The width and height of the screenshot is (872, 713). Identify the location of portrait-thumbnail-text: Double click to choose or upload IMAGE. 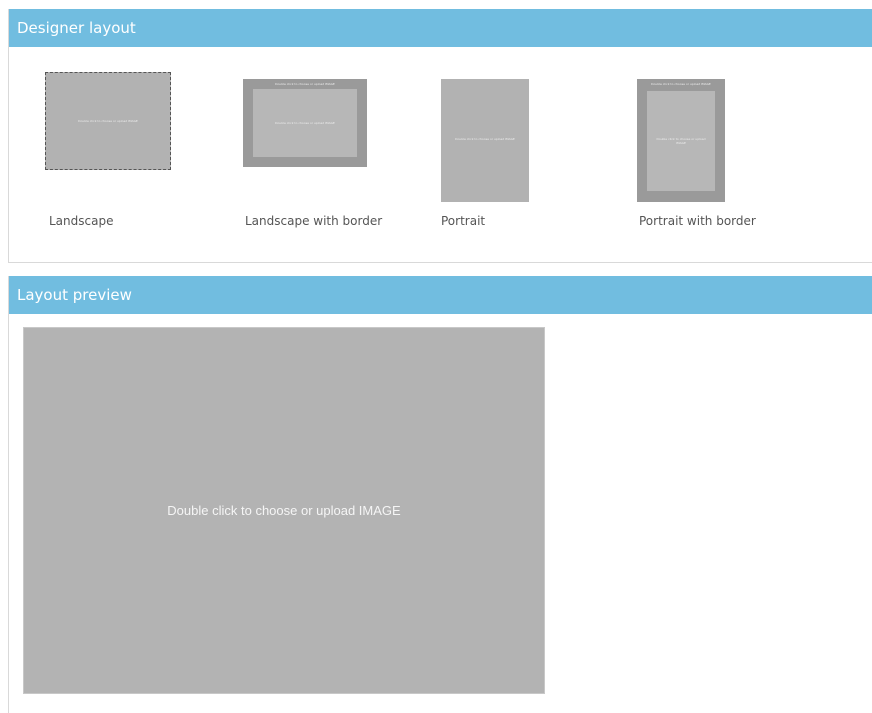
(485, 139).